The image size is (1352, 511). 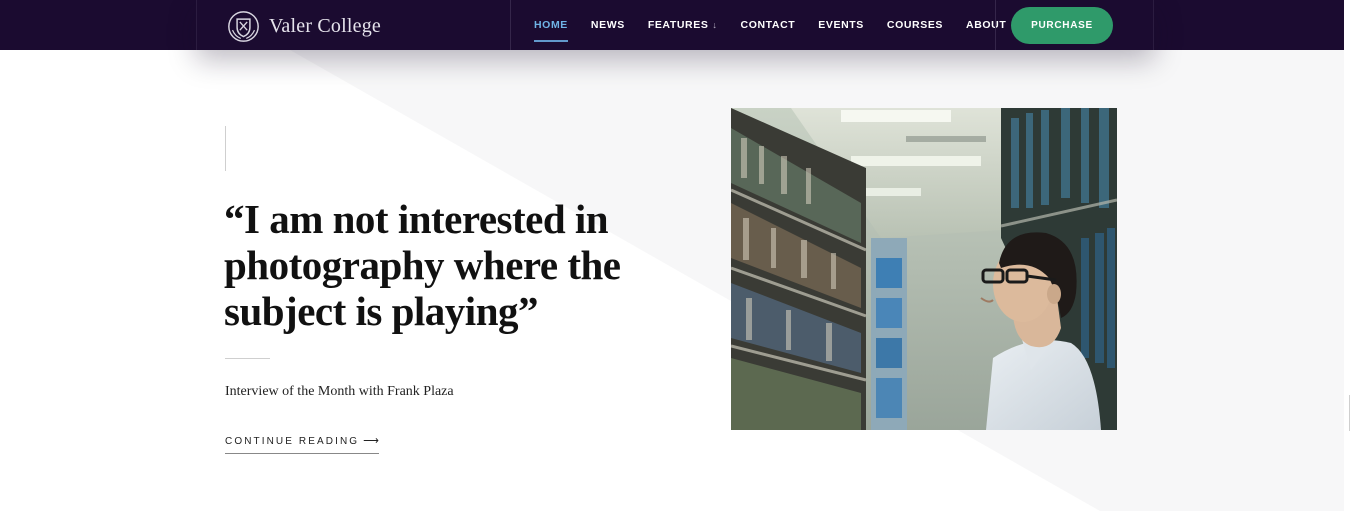 I want to click on nav-item-events-label: EVENTS, so click(x=841, y=25).